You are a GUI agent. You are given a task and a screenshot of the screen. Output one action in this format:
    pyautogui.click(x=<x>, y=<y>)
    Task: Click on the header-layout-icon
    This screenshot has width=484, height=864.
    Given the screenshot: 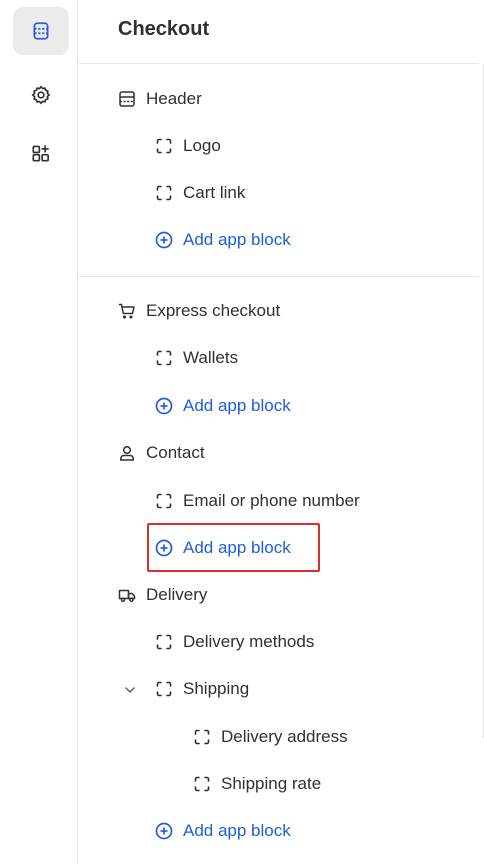 What is the action you would take?
    pyautogui.click(x=127, y=99)
    